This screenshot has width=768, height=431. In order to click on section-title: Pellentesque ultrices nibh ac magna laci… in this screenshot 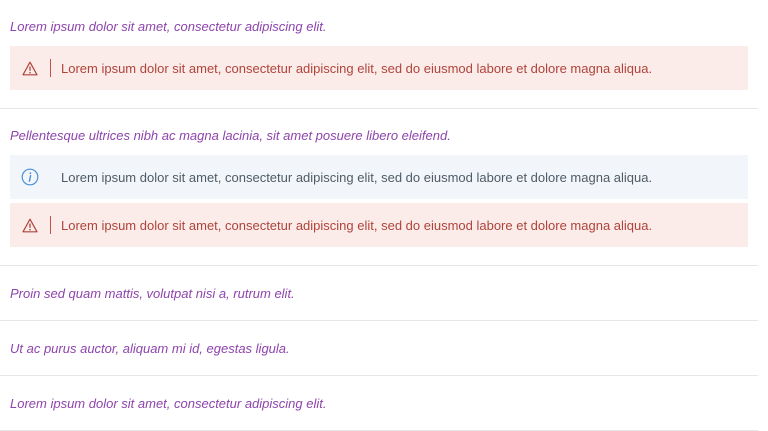, I will do `click(230, 135)`.